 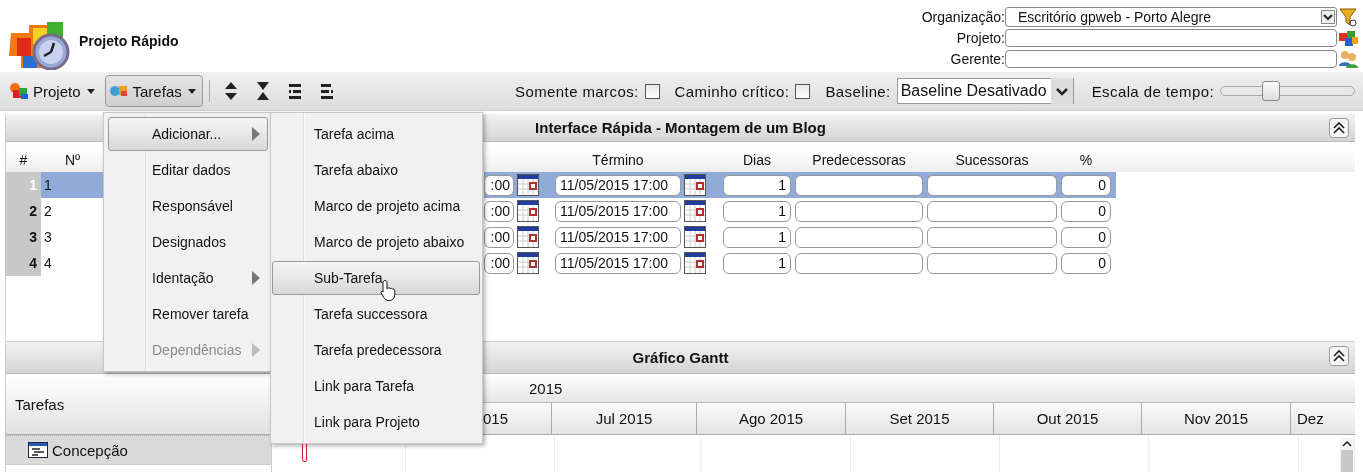 I want to click on row-number: 3, so click(x=23, y=237).